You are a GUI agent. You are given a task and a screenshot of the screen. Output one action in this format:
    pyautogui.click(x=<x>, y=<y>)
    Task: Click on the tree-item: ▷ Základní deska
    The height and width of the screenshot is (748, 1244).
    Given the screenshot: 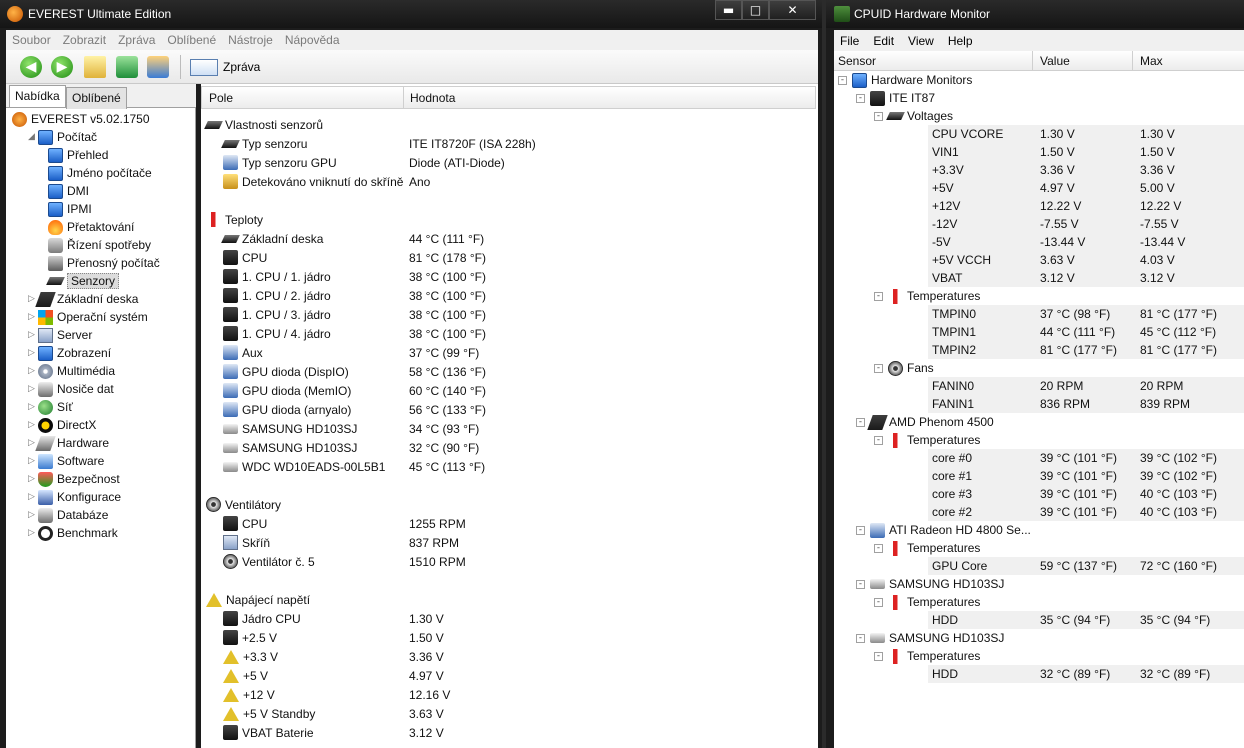 What is the action you would take?
    pyautogui.click(x=83, y=299)
    